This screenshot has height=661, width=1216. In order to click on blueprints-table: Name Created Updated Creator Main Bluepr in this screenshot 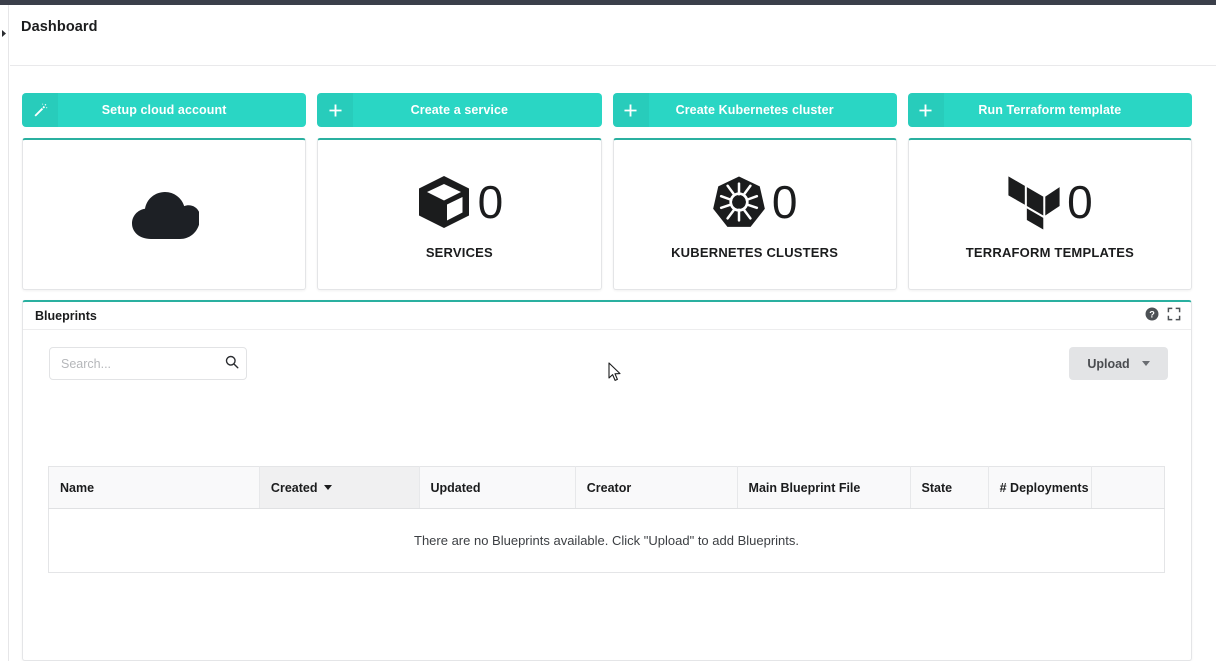, I will do `click(606, 519)`.